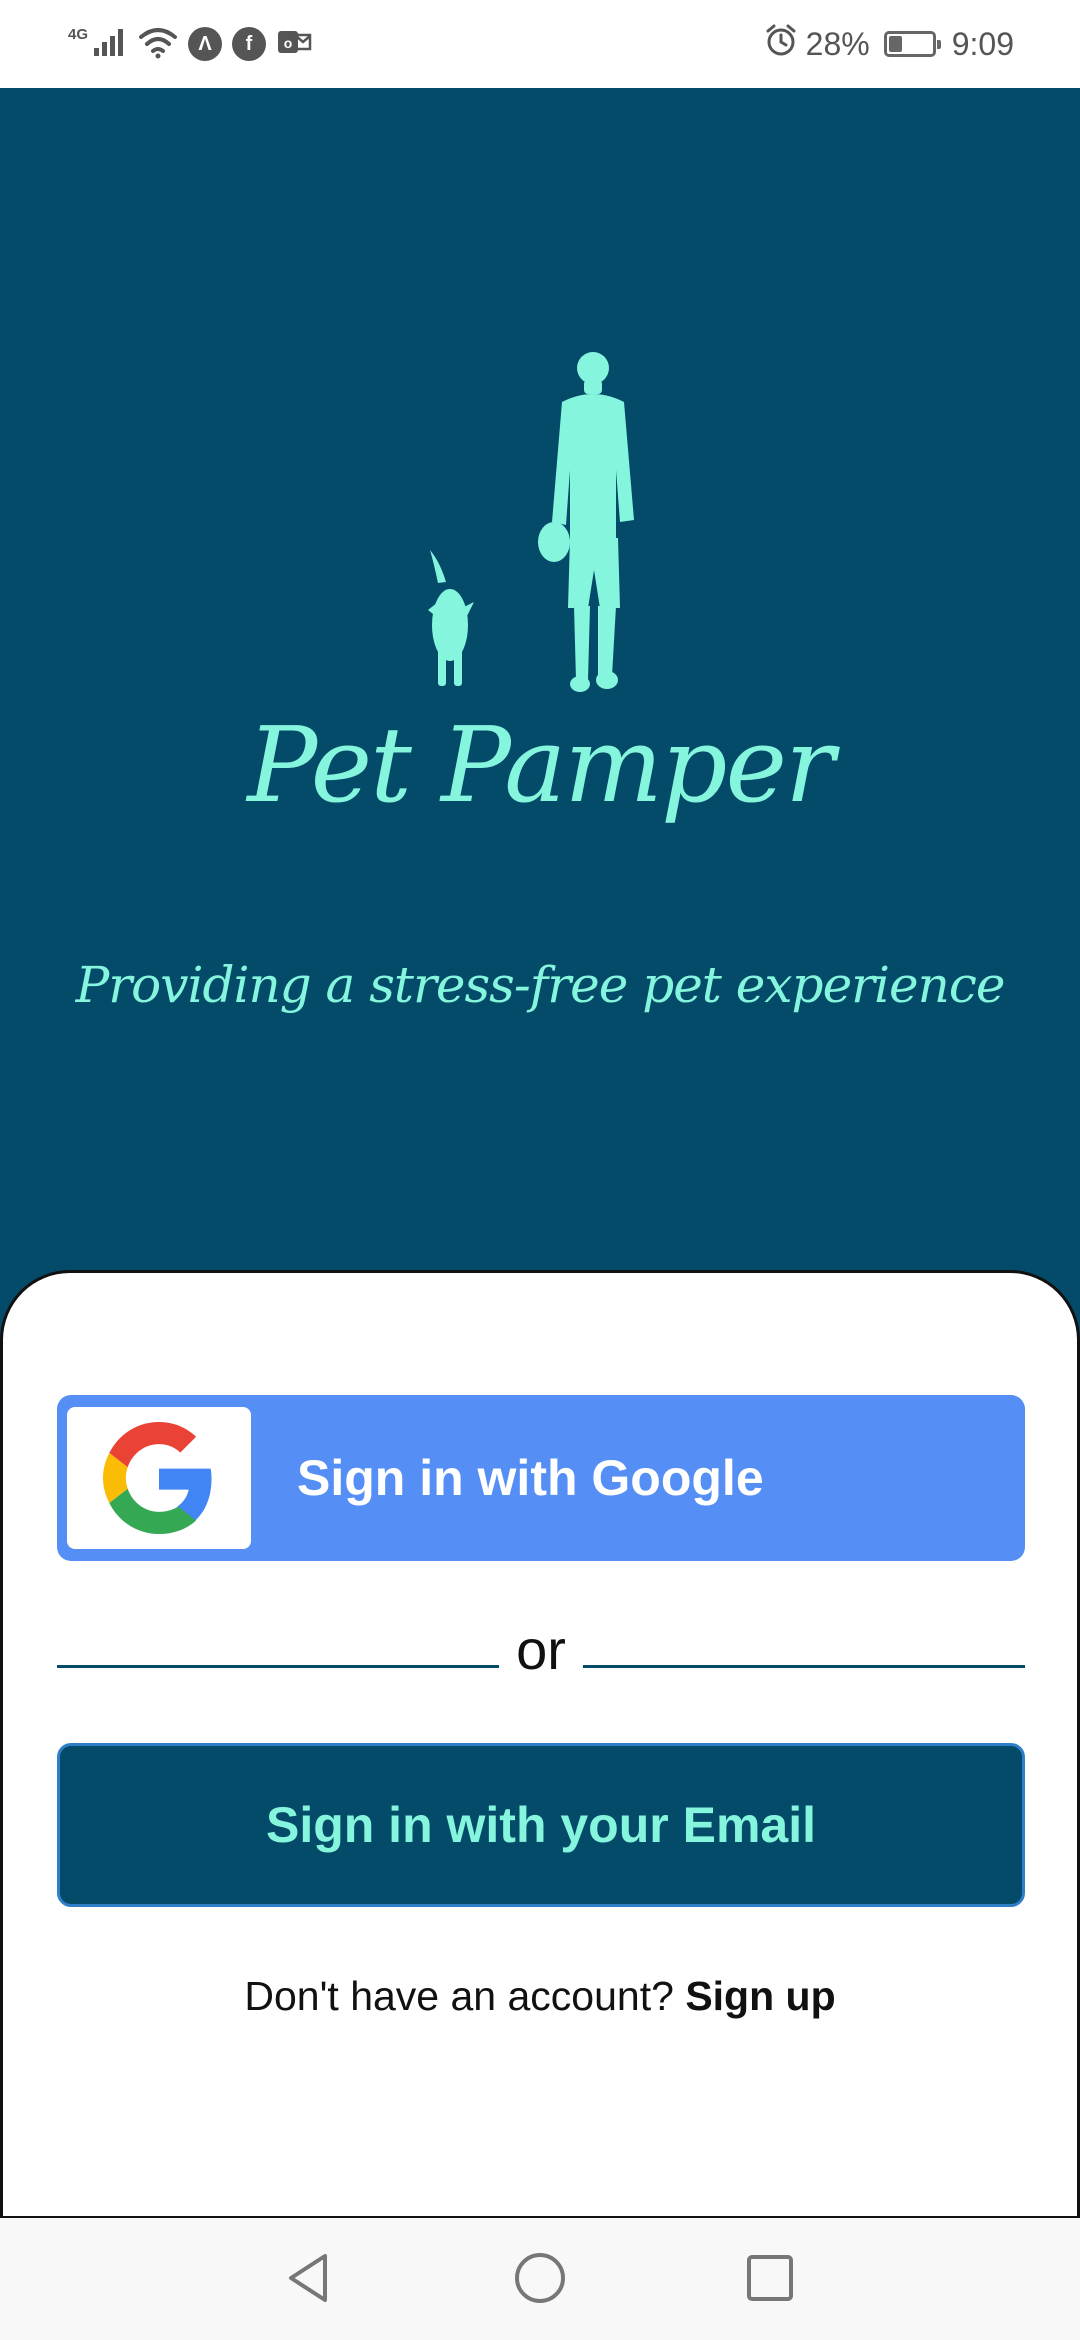 This screenshot has height=2340, width=1080. I want to click on google-signin-button: Sign in with Google, so click(541, 1478).